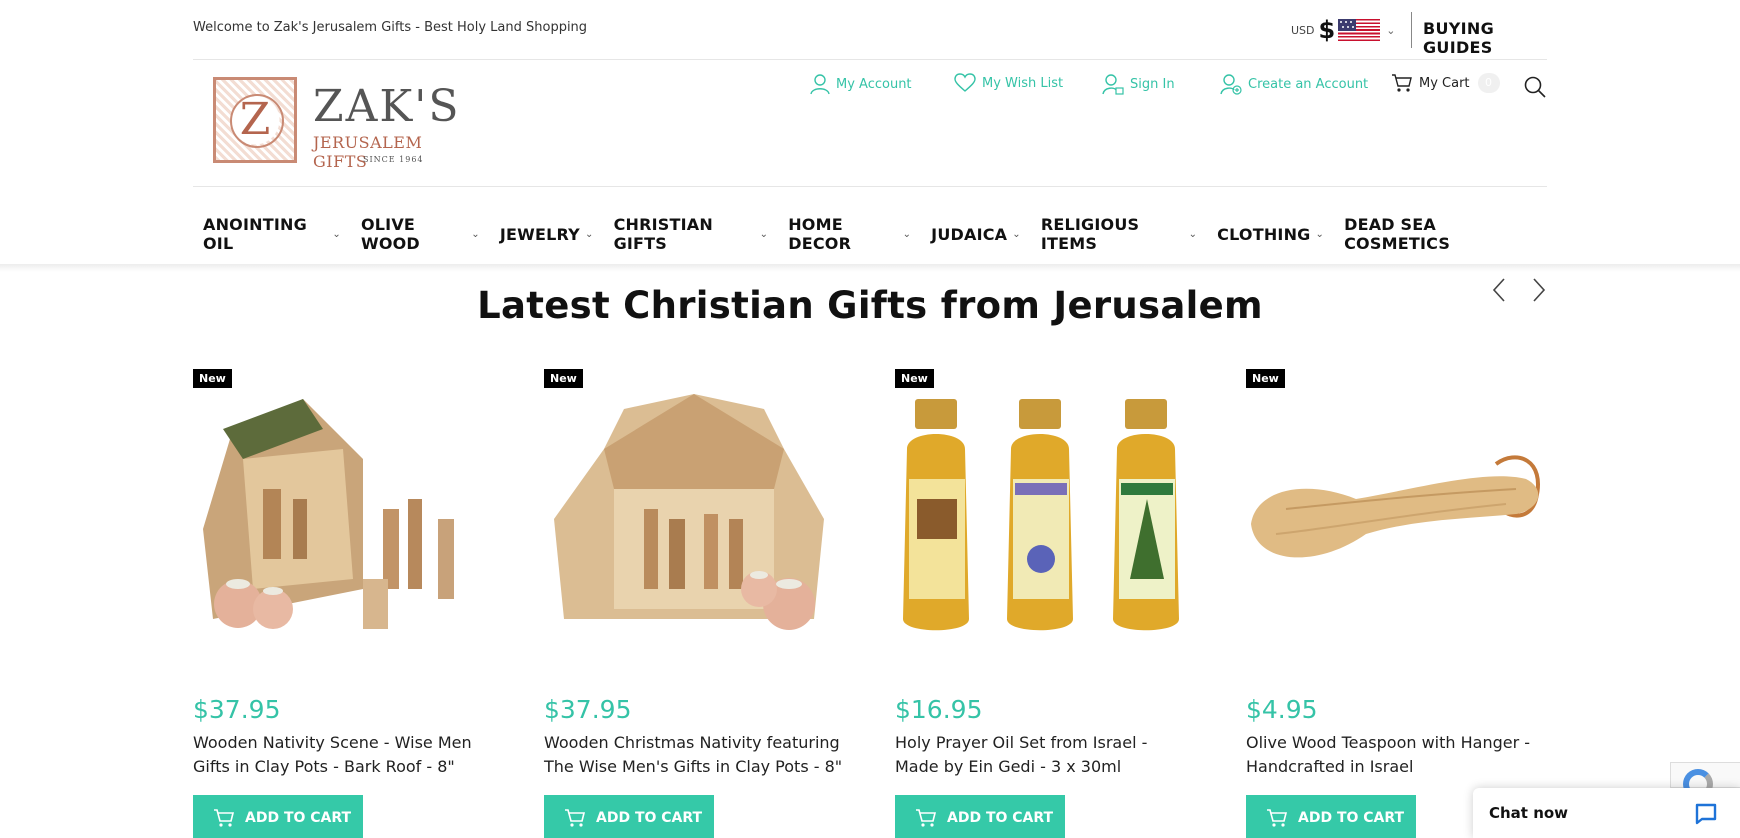 The image size is (1740, 838). I want to click on us-flag-icon, so click(1359, 30).